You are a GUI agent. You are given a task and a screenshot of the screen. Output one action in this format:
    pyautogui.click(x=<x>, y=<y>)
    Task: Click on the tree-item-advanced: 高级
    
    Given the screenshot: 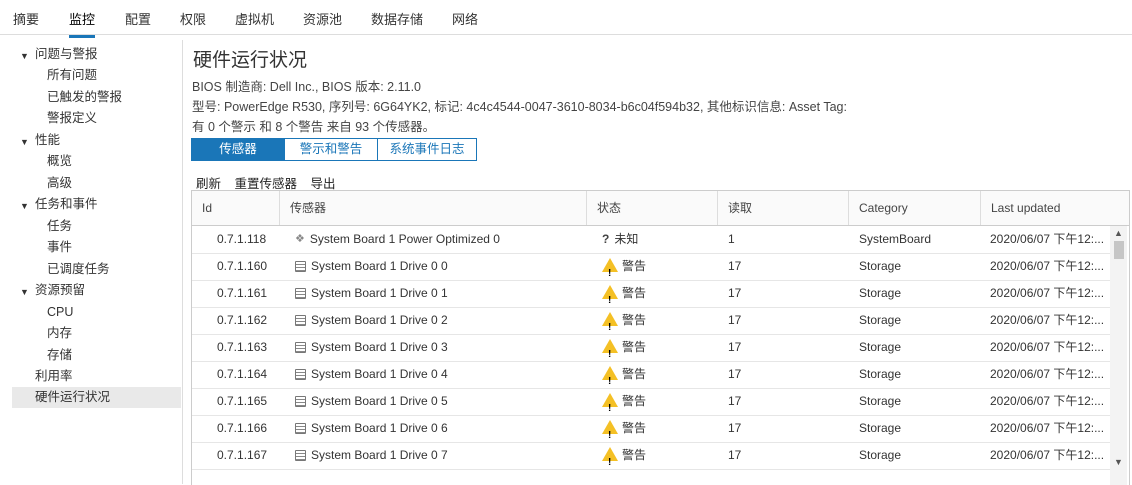 What is the action you would take?
    pyautogui.click(x=59, y=183)
    